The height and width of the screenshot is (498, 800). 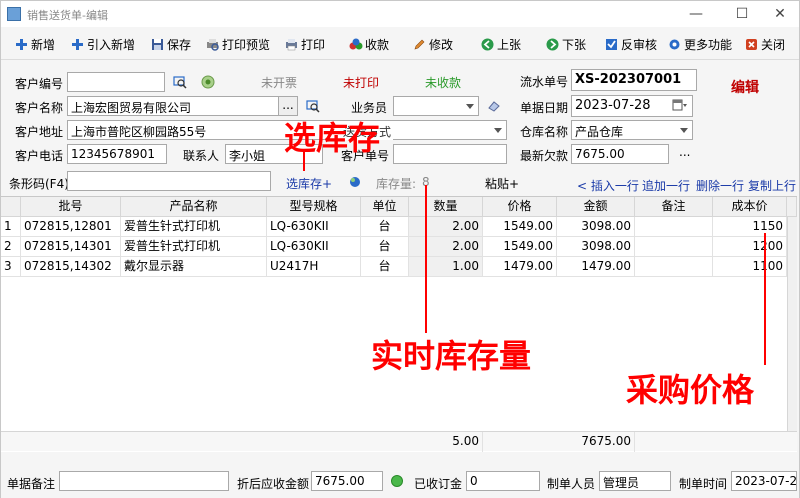 I want to click on app-icon, so click(x=14, y=14).